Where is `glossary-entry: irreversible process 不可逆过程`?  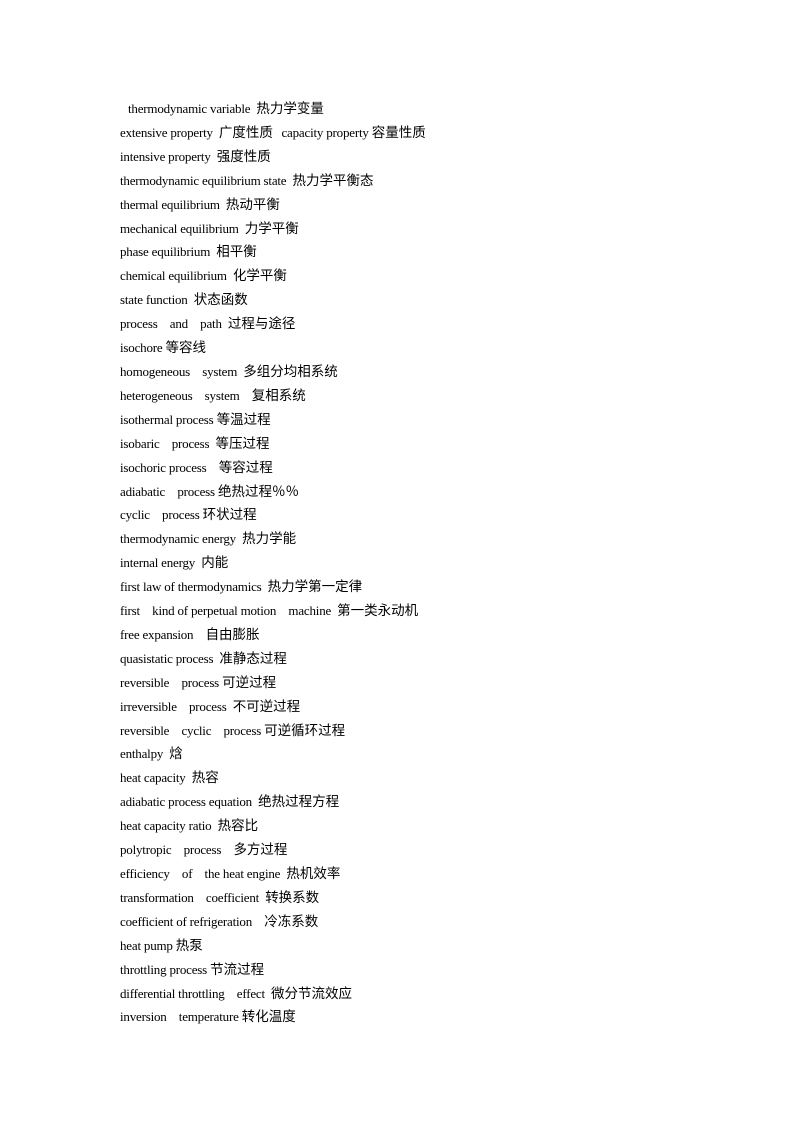
glossary-entry: irreversible process 不可逆过程 is located at coordinates (400, 707).